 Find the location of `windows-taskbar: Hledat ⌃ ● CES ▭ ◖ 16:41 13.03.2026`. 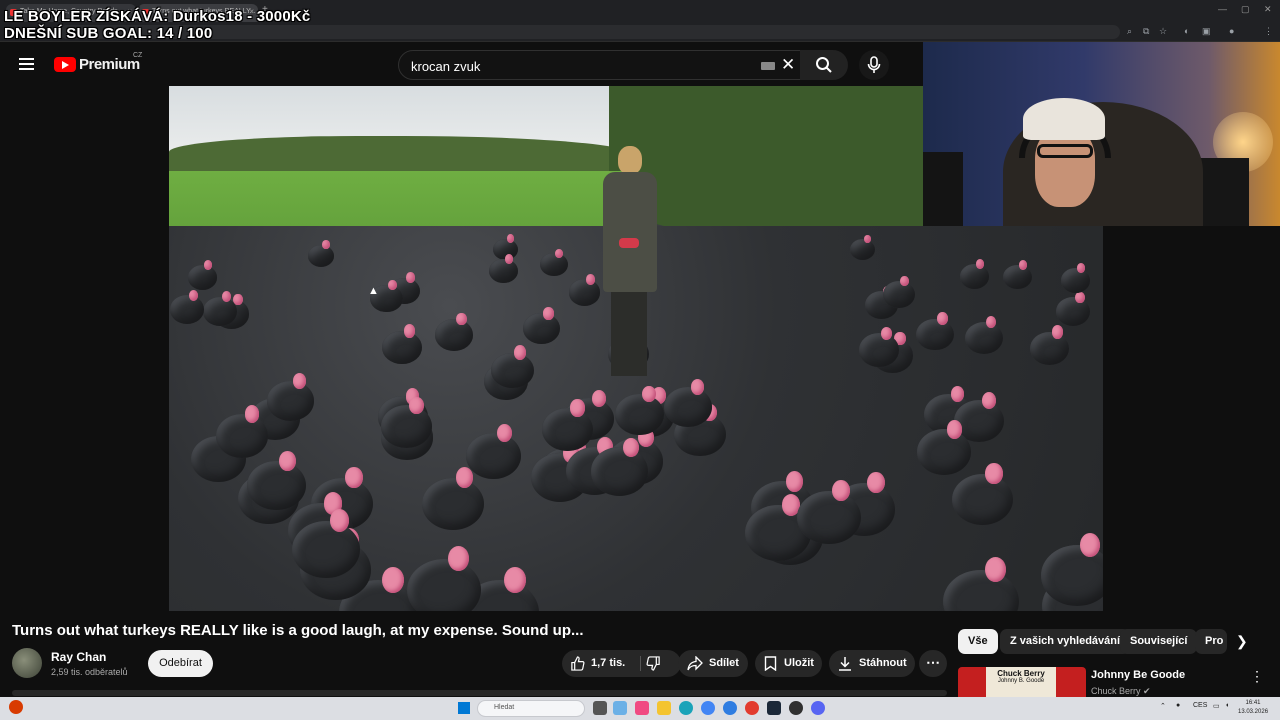

windows-taskbar: Hledat ⌃ ● CES ▭ ◖ 16:41 13.03.2026 is located at coordinates (640, 708).